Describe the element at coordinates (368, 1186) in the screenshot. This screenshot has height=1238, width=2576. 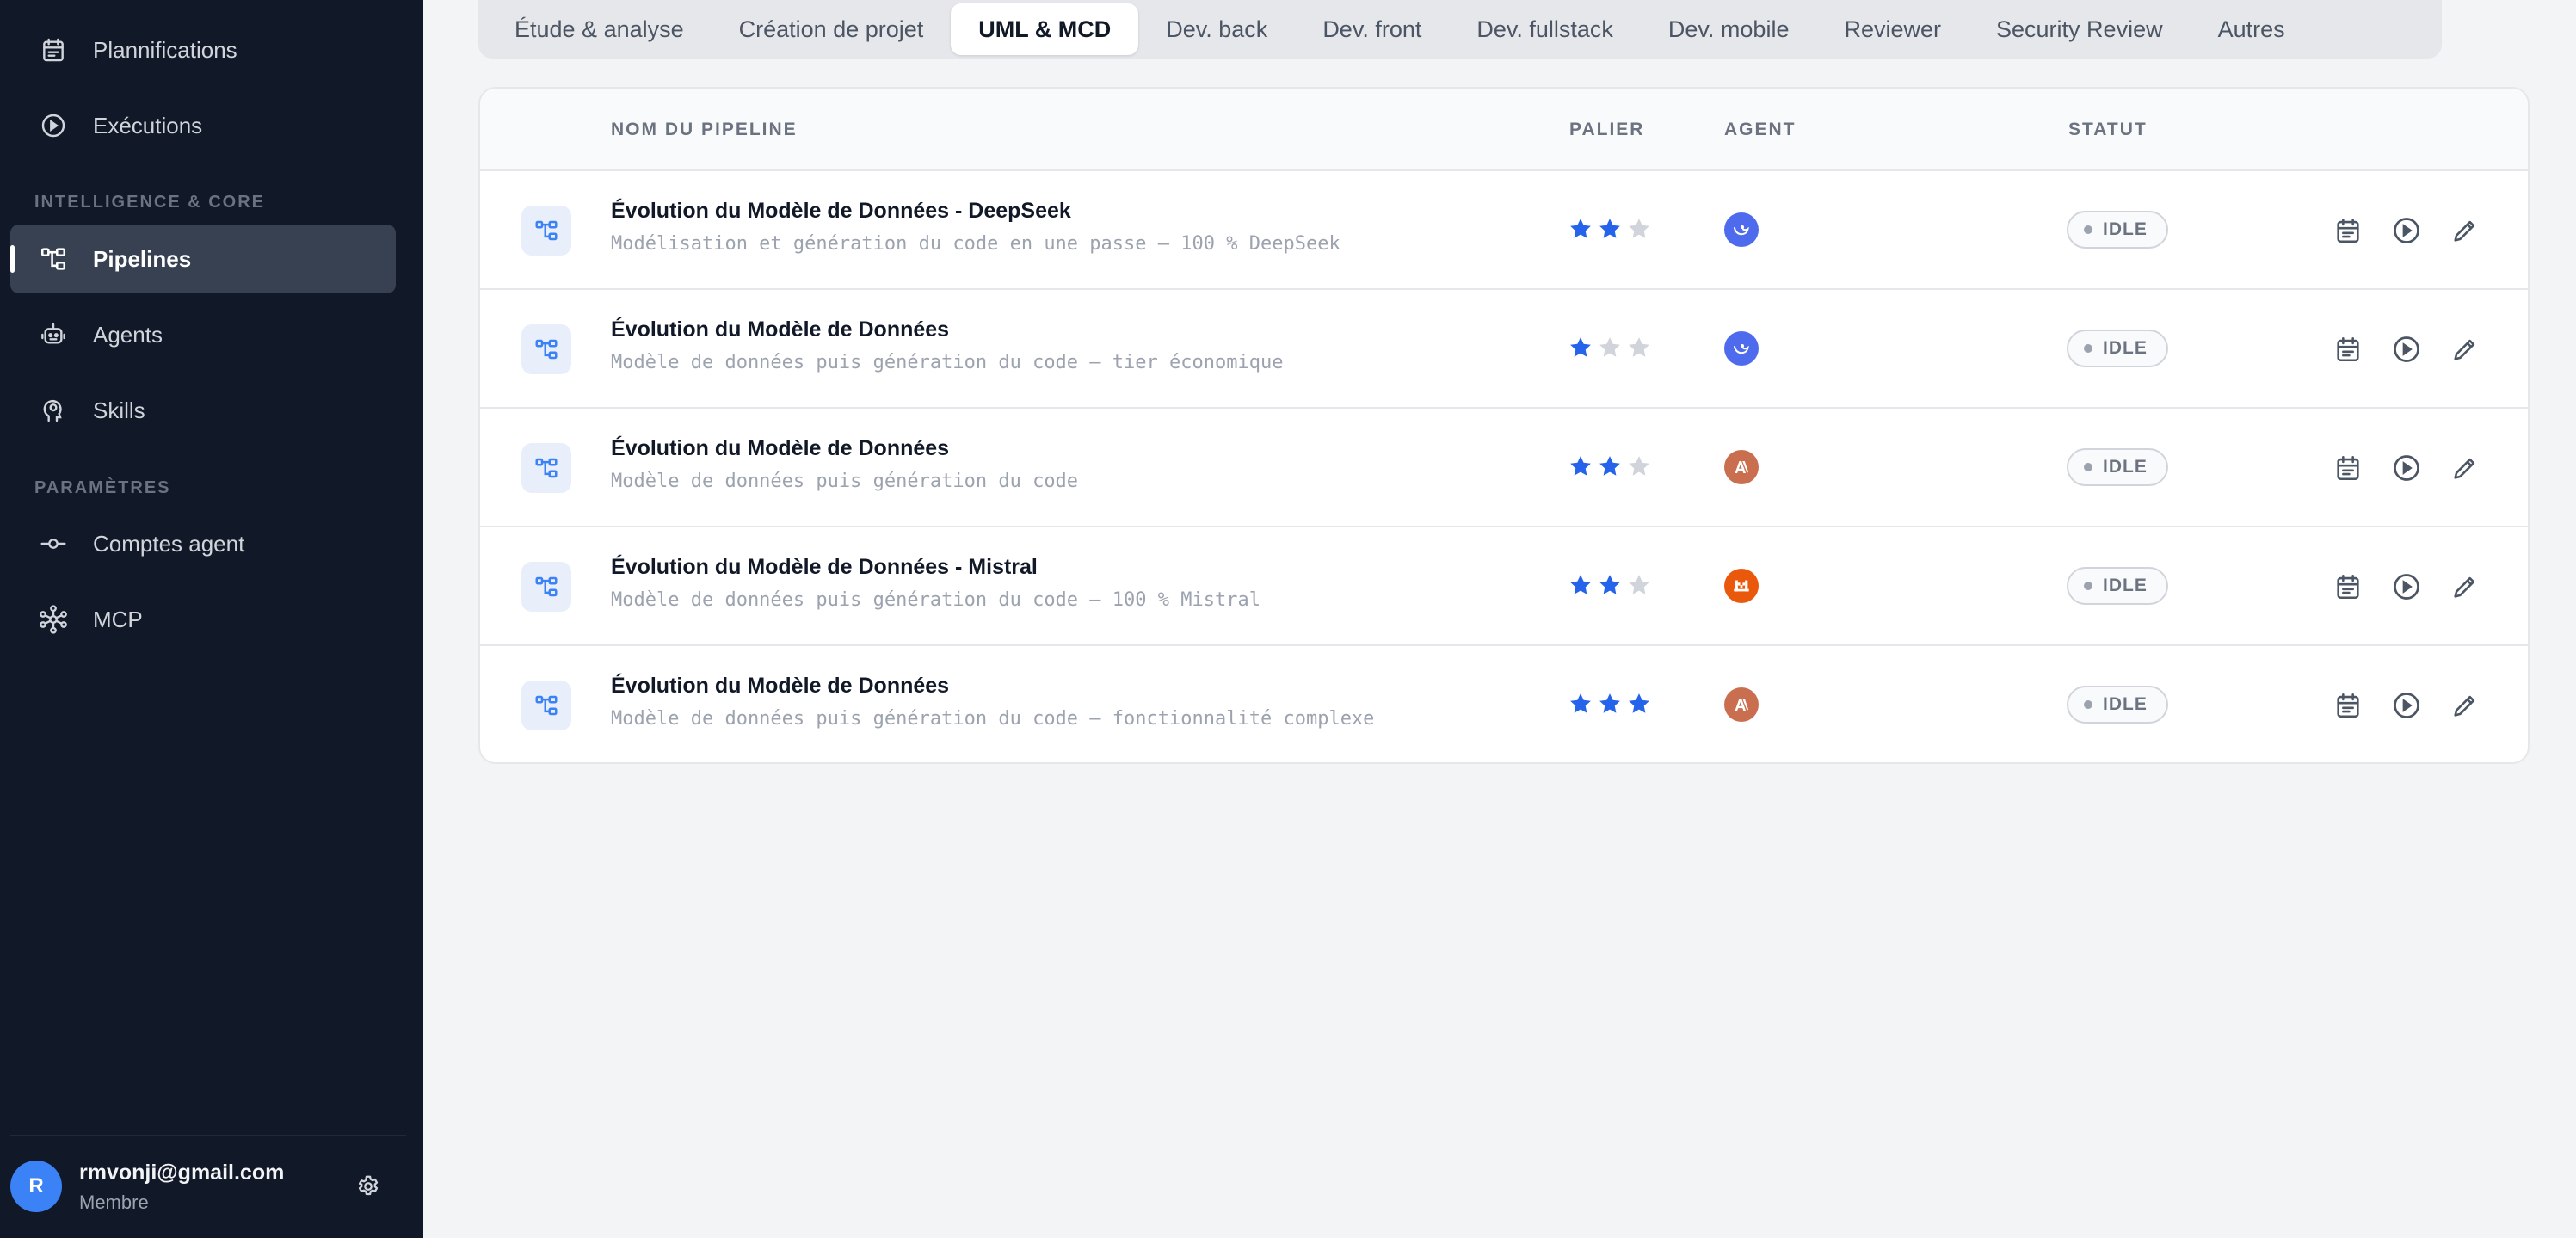
I see `settings-button` at that location.